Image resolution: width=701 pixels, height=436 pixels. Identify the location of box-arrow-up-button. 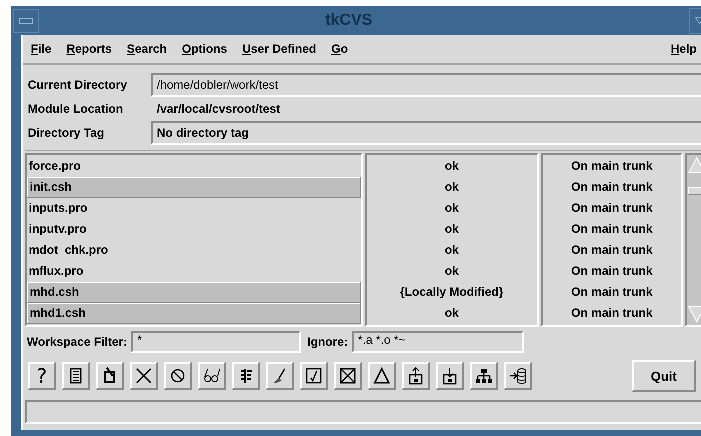
(416, 376).